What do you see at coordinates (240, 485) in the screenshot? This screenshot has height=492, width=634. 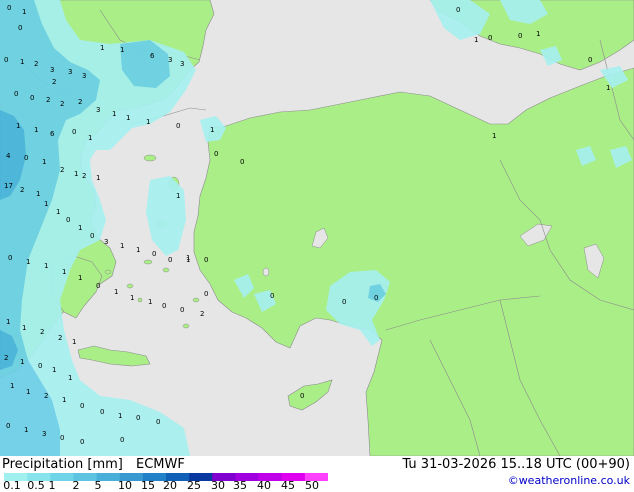 I see `scale-tick-label: 35` at bounding box center [240, 485].